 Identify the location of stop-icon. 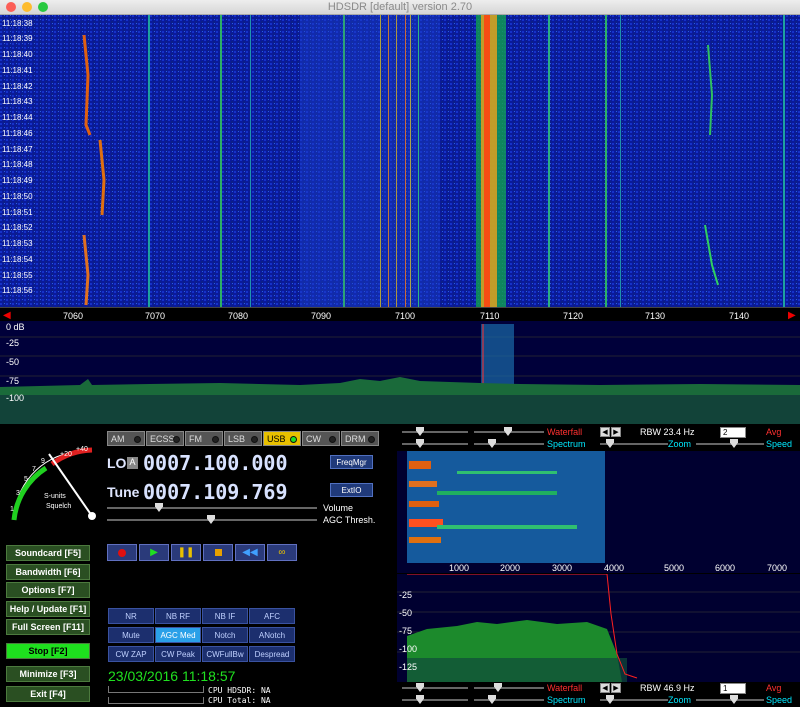
(218, 552).